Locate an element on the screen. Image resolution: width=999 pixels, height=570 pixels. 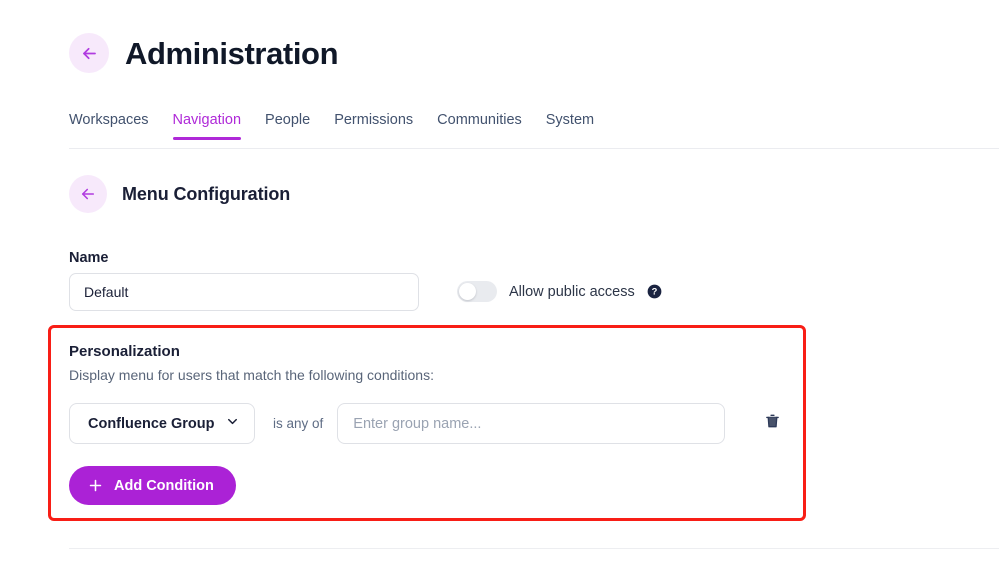
condition-row: Confluence Group is any of is located at coordinates (426, 423).